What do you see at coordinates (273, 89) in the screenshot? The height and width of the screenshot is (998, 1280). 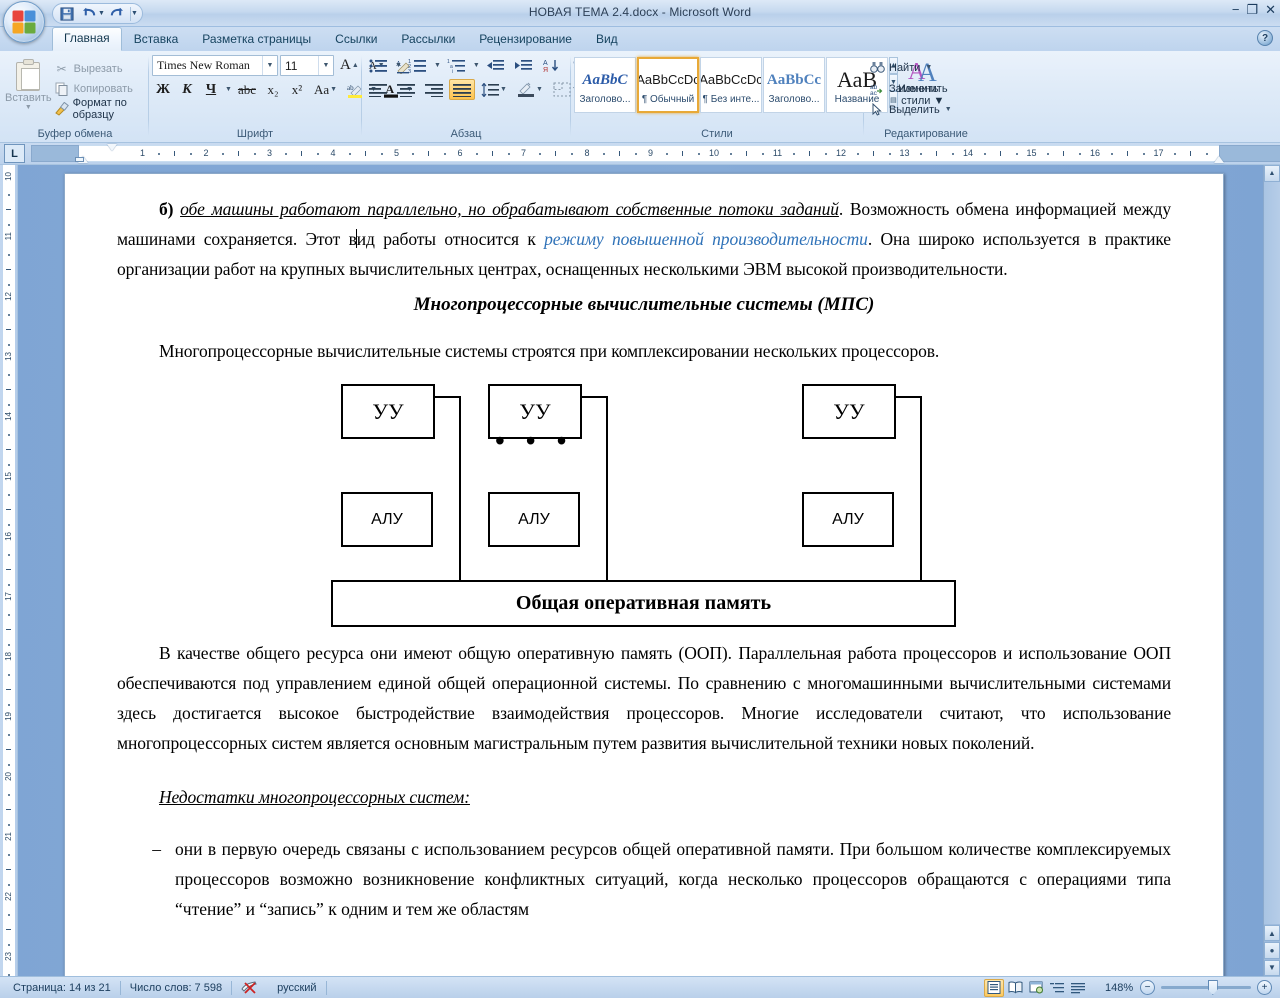 I see `subscript-button: x₂` at bounding box center [273, 89].